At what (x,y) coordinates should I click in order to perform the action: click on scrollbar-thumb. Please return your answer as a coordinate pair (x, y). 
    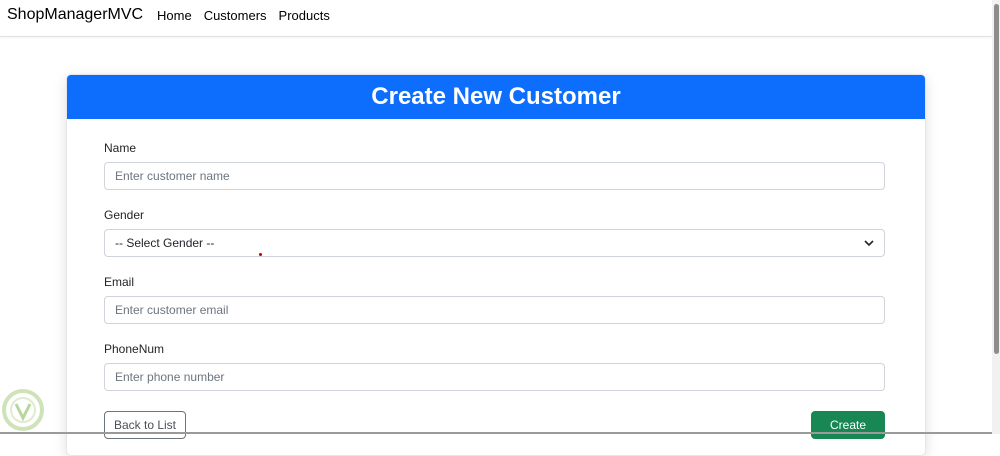
    Looking at the image, I should click on (996, 179).